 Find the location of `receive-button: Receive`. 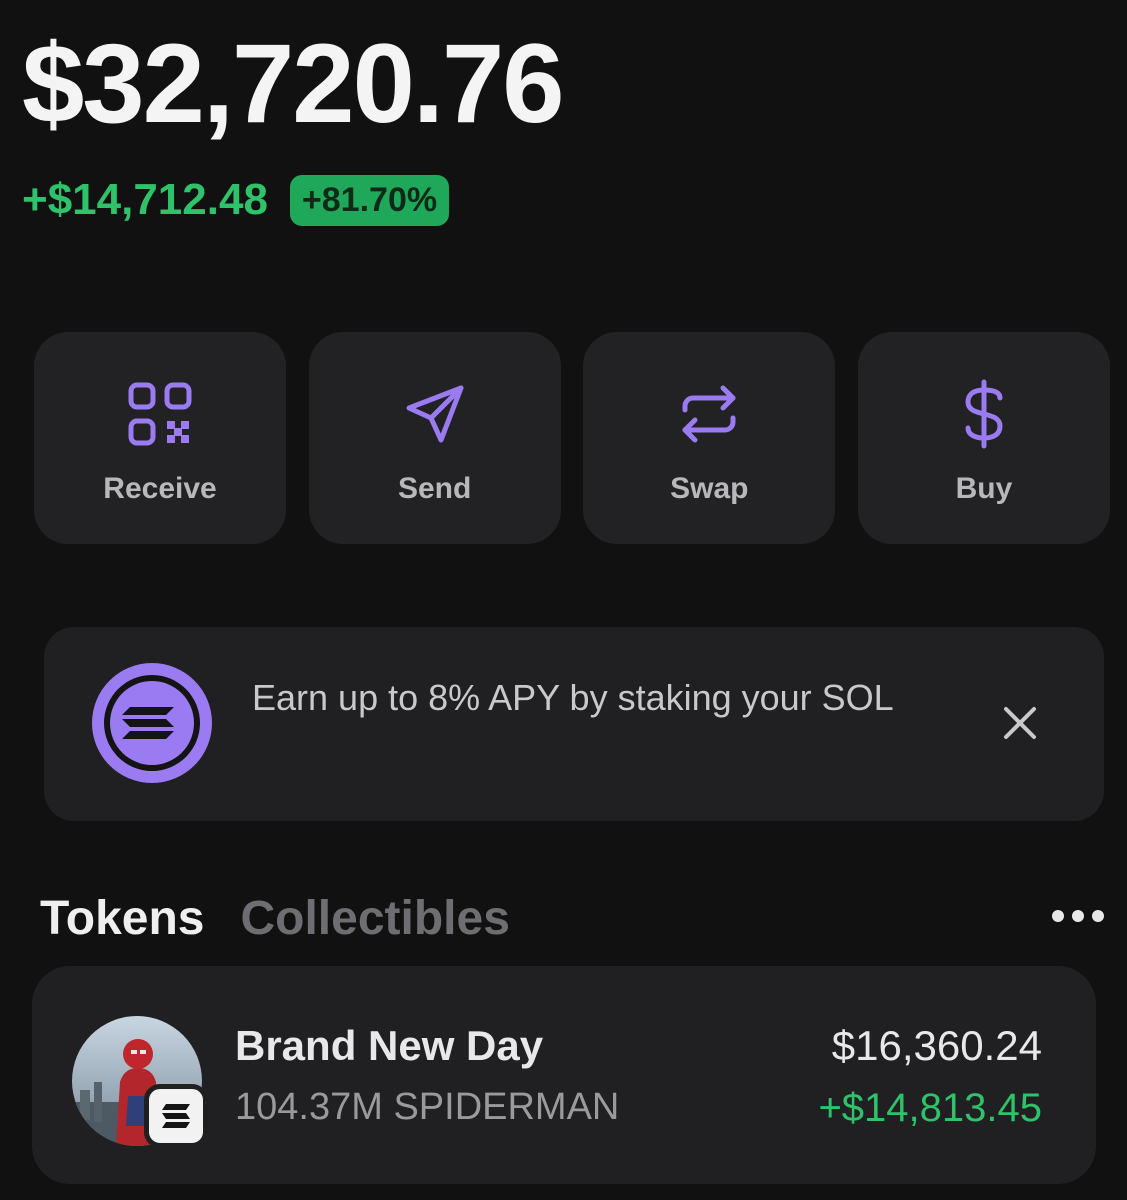

receive-button: Receive is located at coordinates (160, 438).